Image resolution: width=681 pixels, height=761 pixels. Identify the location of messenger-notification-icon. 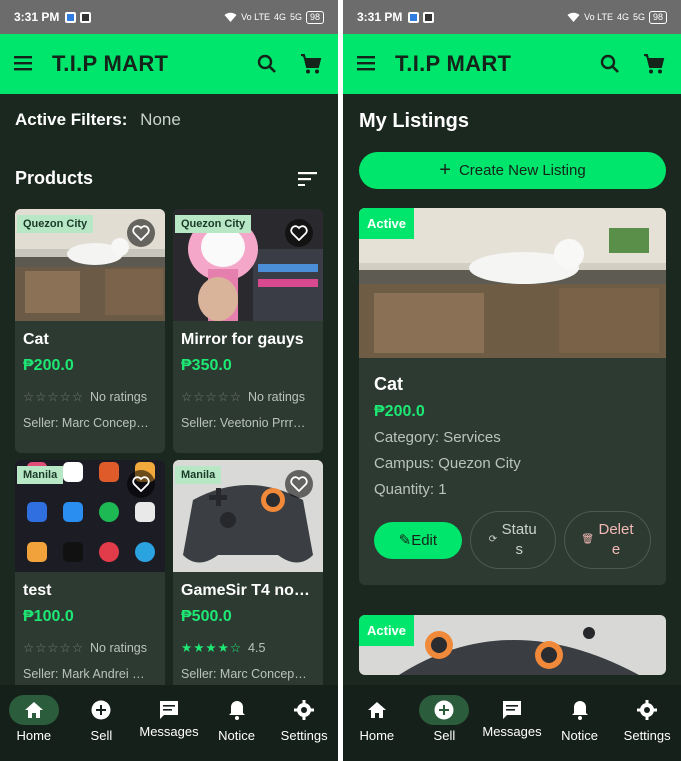
(71, 17).